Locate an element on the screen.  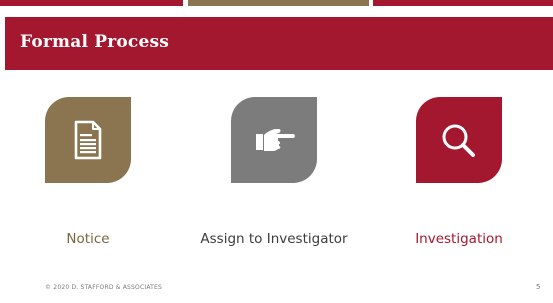
magnifier-icon is located at coordinates (458, 140).